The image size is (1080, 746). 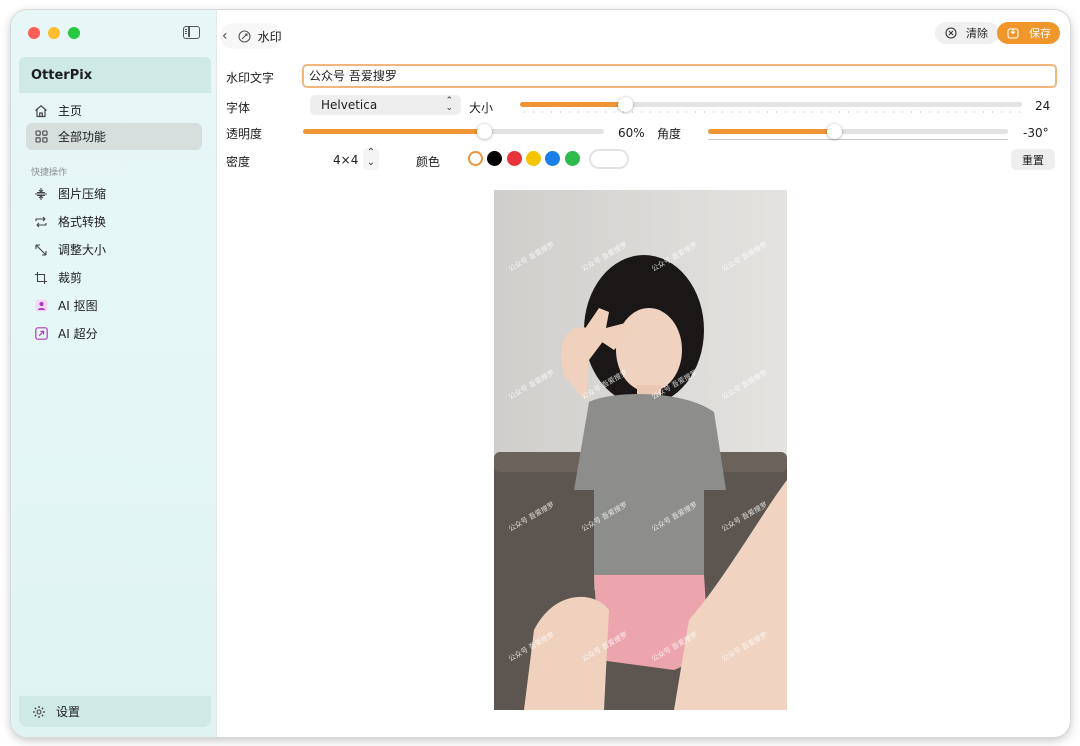 I want to click on zoom-window-button, so click(x=74, y=33).